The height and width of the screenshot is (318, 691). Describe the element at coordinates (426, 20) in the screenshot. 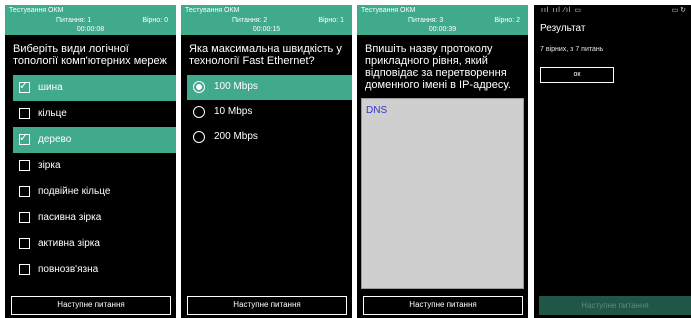

I see `question-counter: Питання: 3` at that location.